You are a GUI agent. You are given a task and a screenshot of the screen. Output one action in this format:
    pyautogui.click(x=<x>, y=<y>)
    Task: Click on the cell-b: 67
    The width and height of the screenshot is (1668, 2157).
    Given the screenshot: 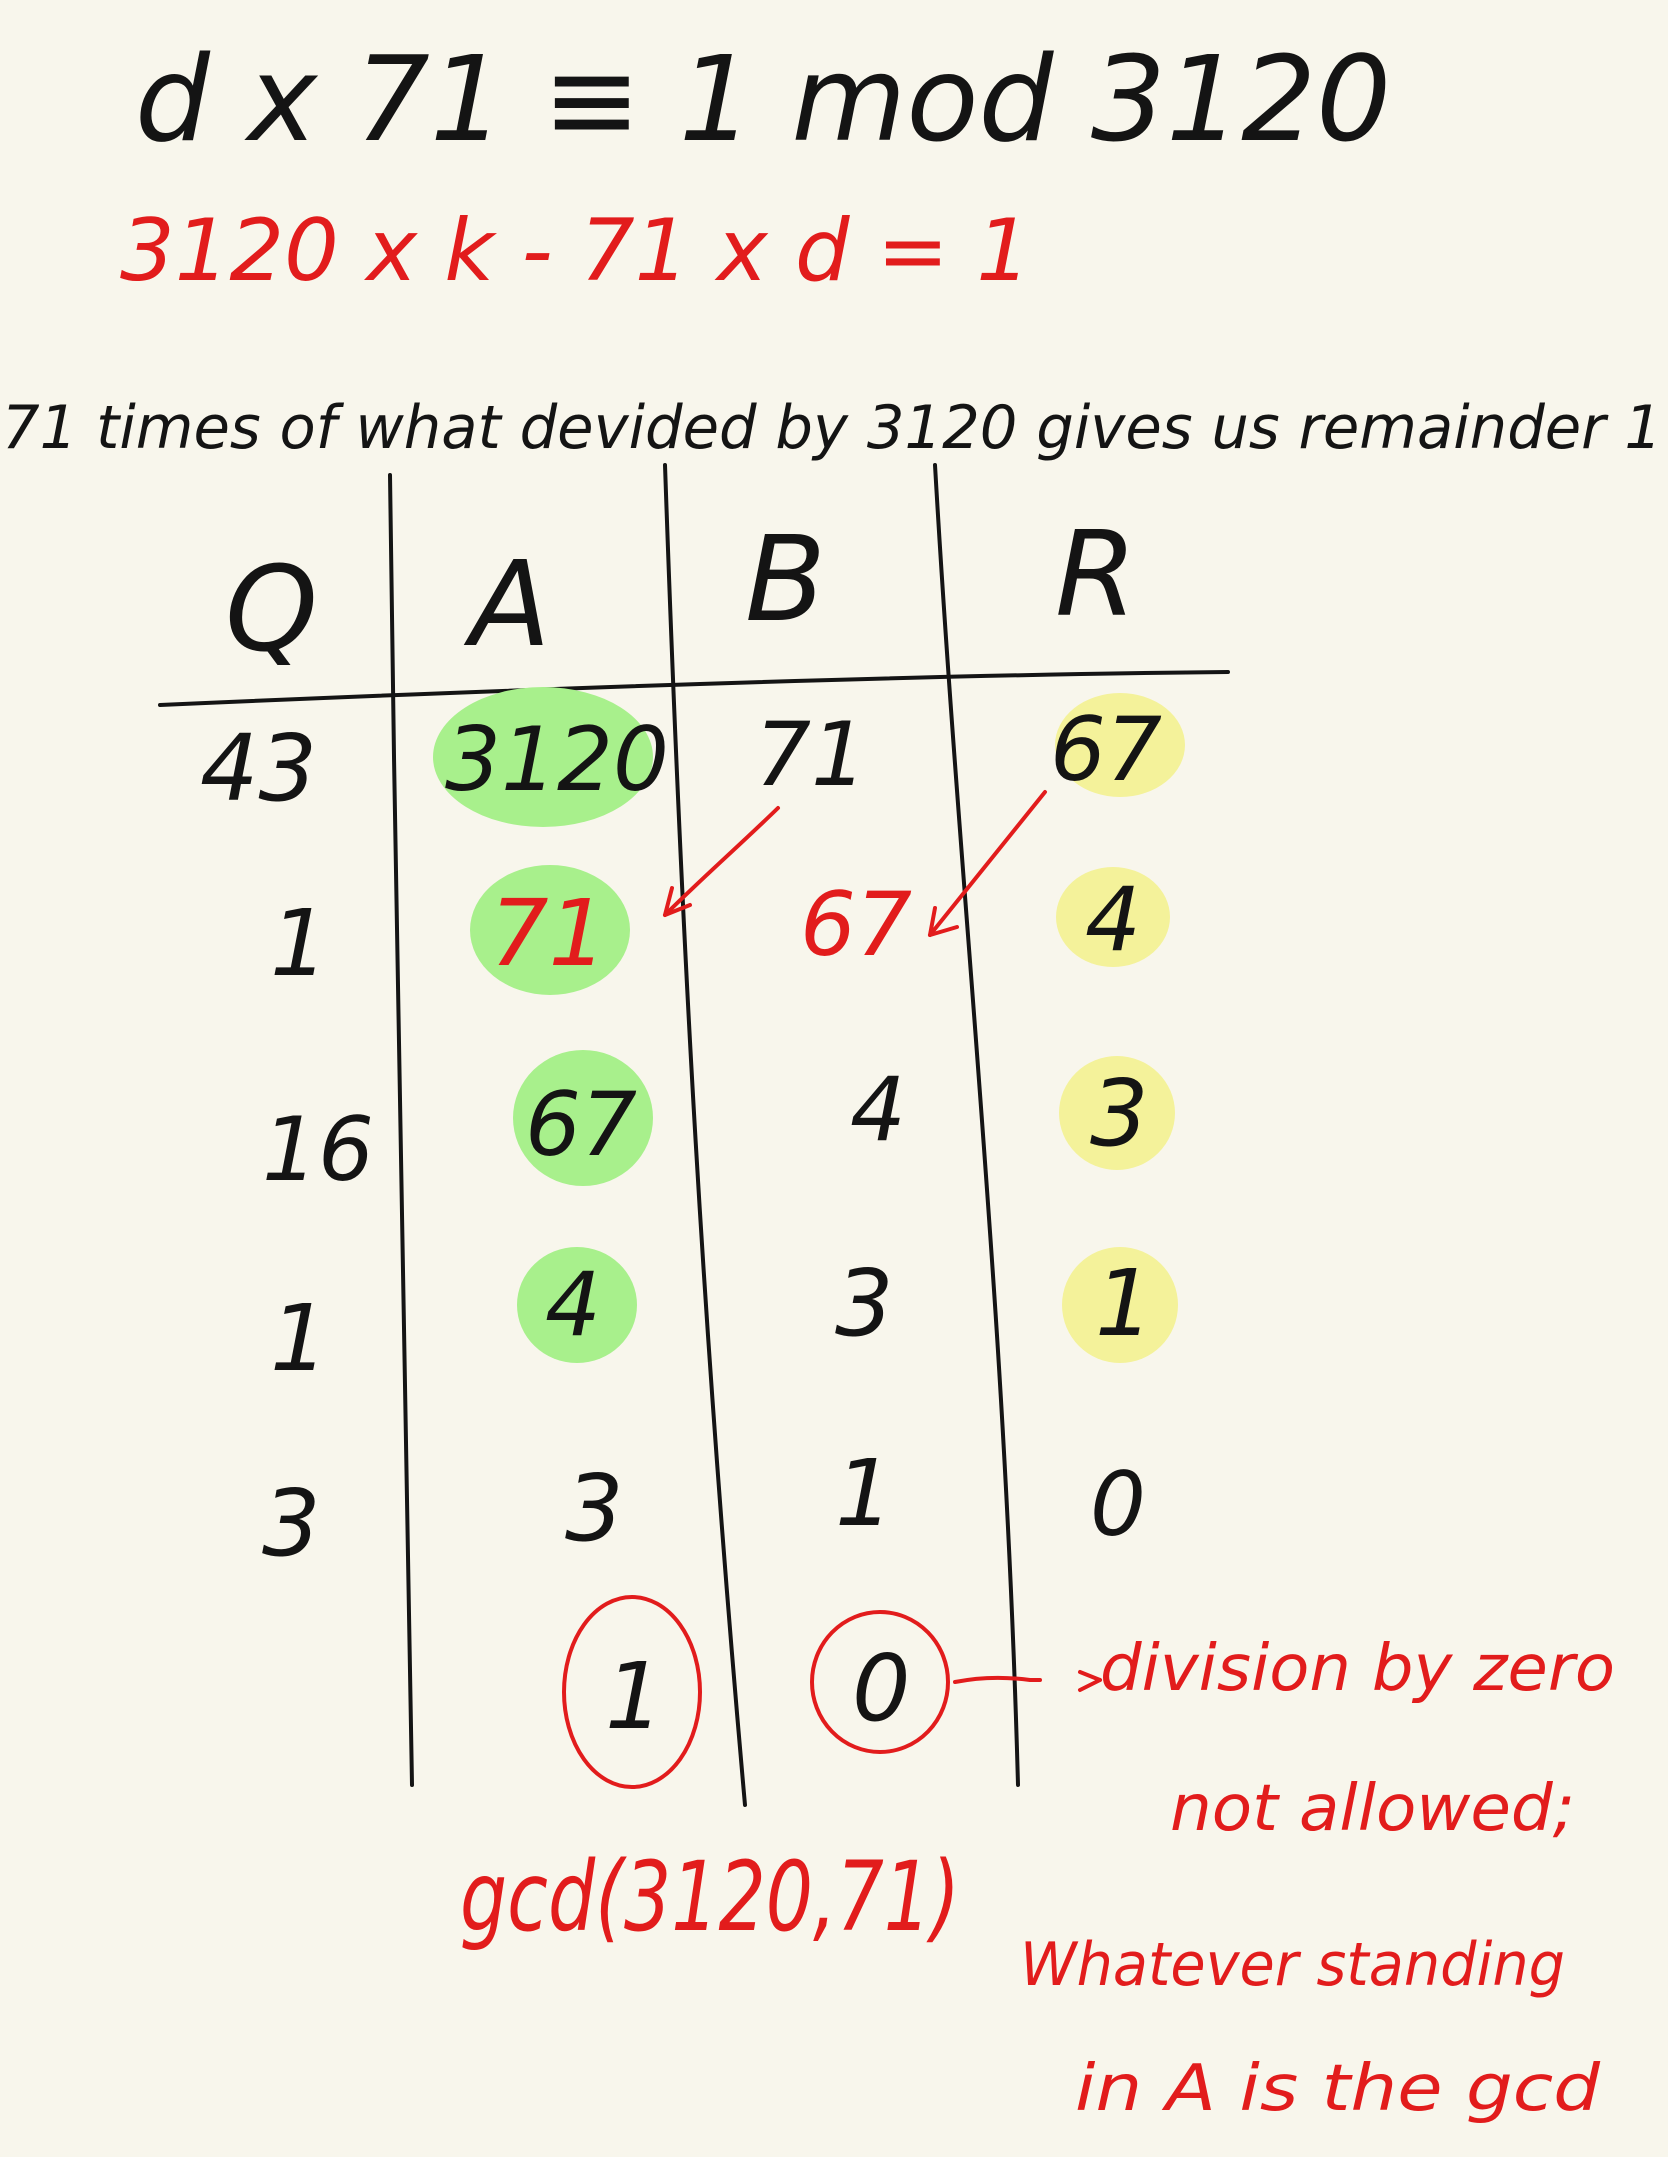 What is the action you would take?
    pyautogui.click(x=856, y=924)
    